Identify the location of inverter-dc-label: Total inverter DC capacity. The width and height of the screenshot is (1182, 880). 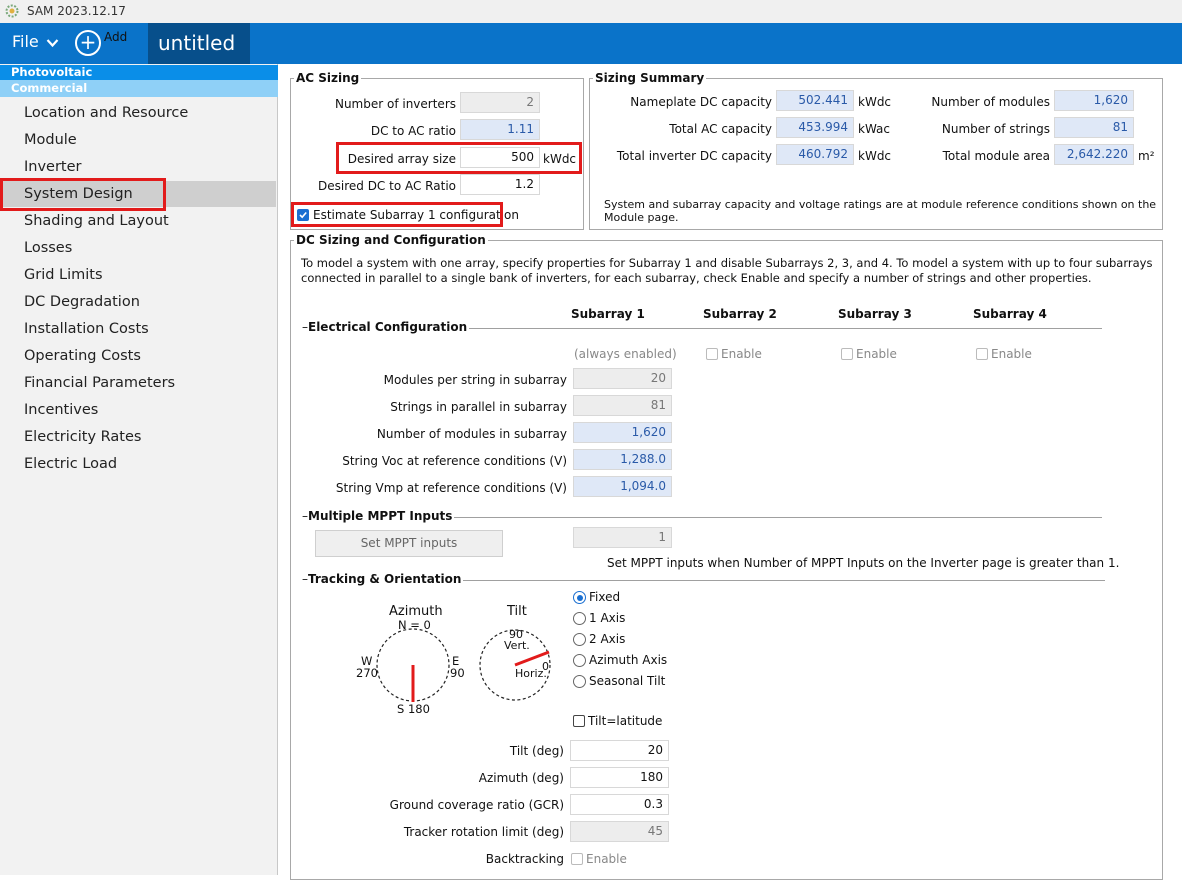
(694, 156).